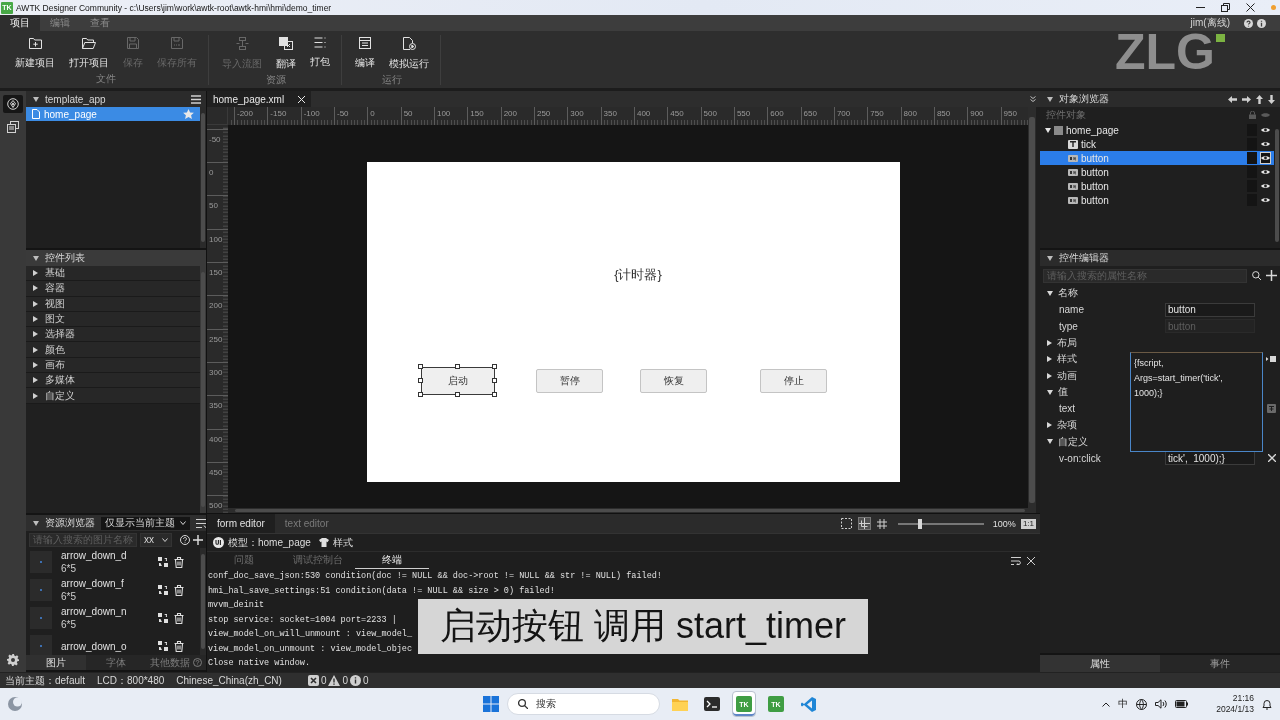 This screenshot has height=720, width=1280. What do you see at coordinates (1016, 560) in the screenshot?
I see `word-wrap-icon` at bounding box center [1016, 560].